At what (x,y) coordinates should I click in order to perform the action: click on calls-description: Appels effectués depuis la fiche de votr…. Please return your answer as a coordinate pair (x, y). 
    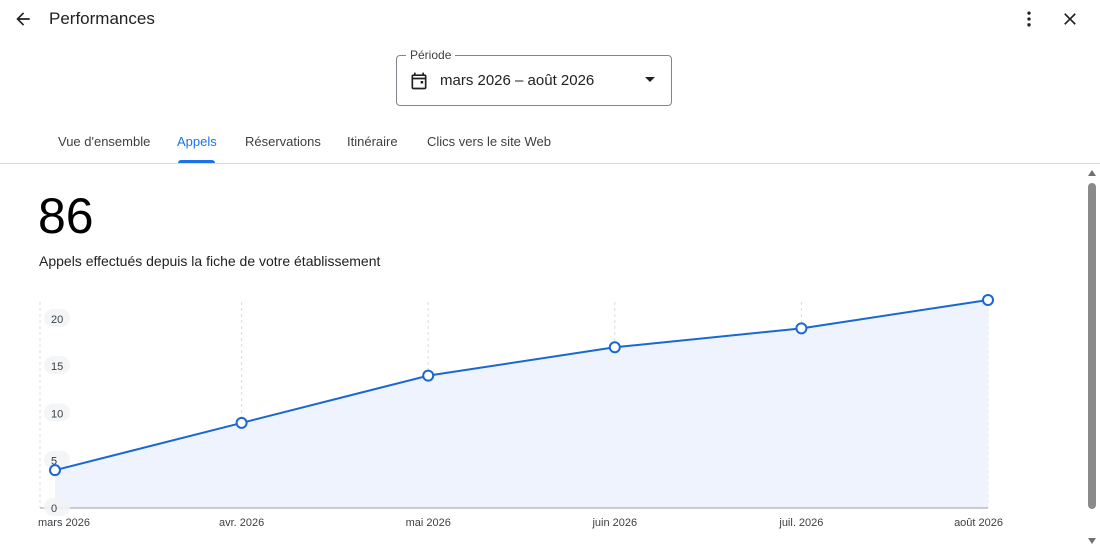
    Looking at the image, I should click on (210, 261).